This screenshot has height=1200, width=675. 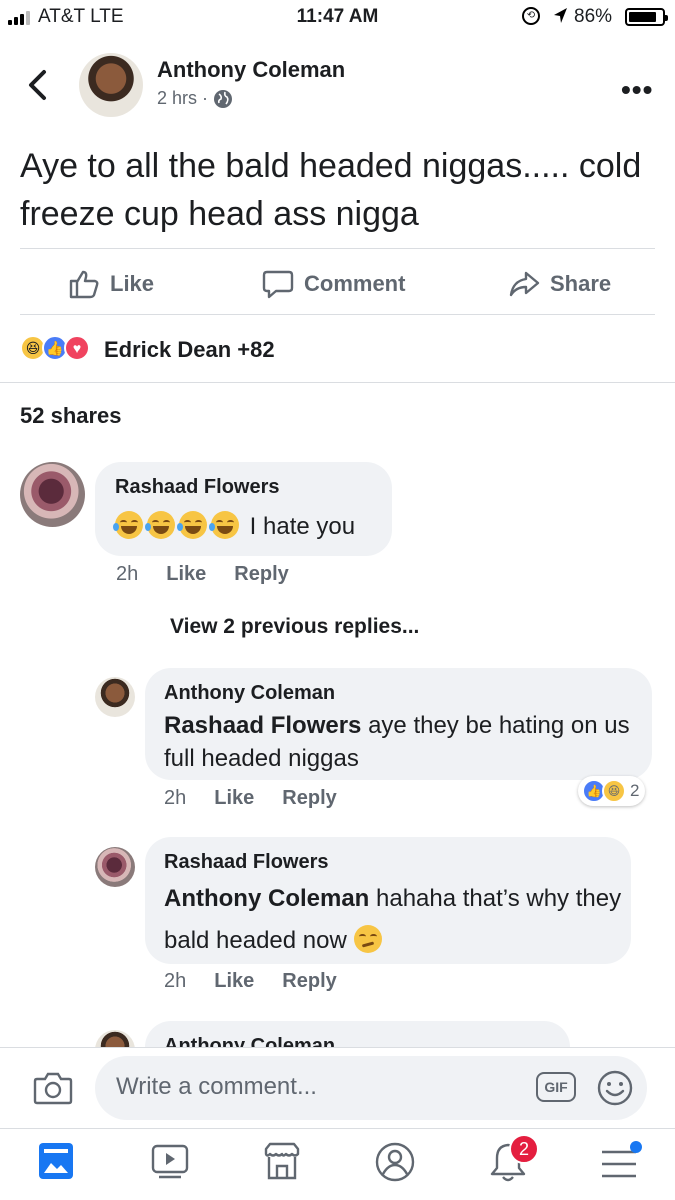 What do you see at coordinates (560, 15) in the screenshot?
I see `location-arrow-icon` at bounding box center [560, 15].